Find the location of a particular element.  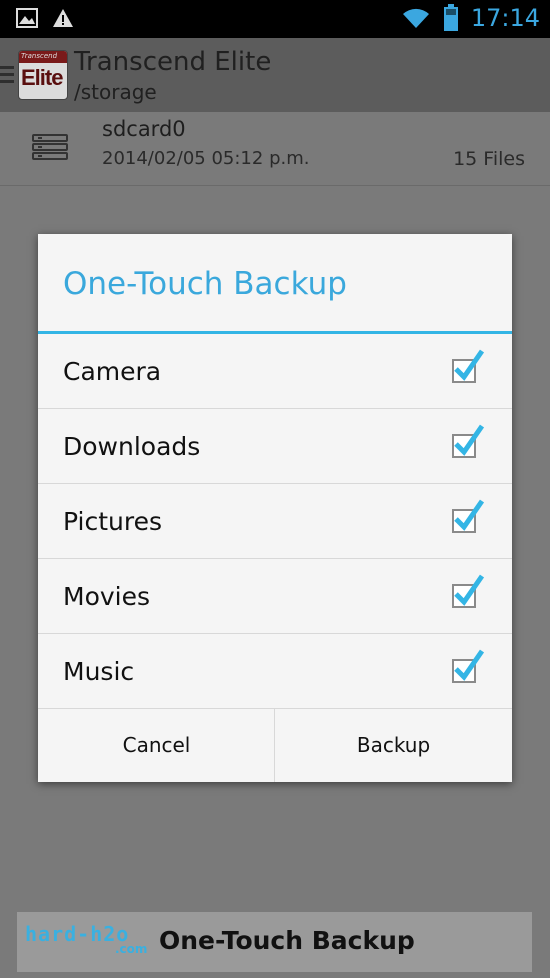

logo-brand: Transcend is located at coordinates (39, 56).